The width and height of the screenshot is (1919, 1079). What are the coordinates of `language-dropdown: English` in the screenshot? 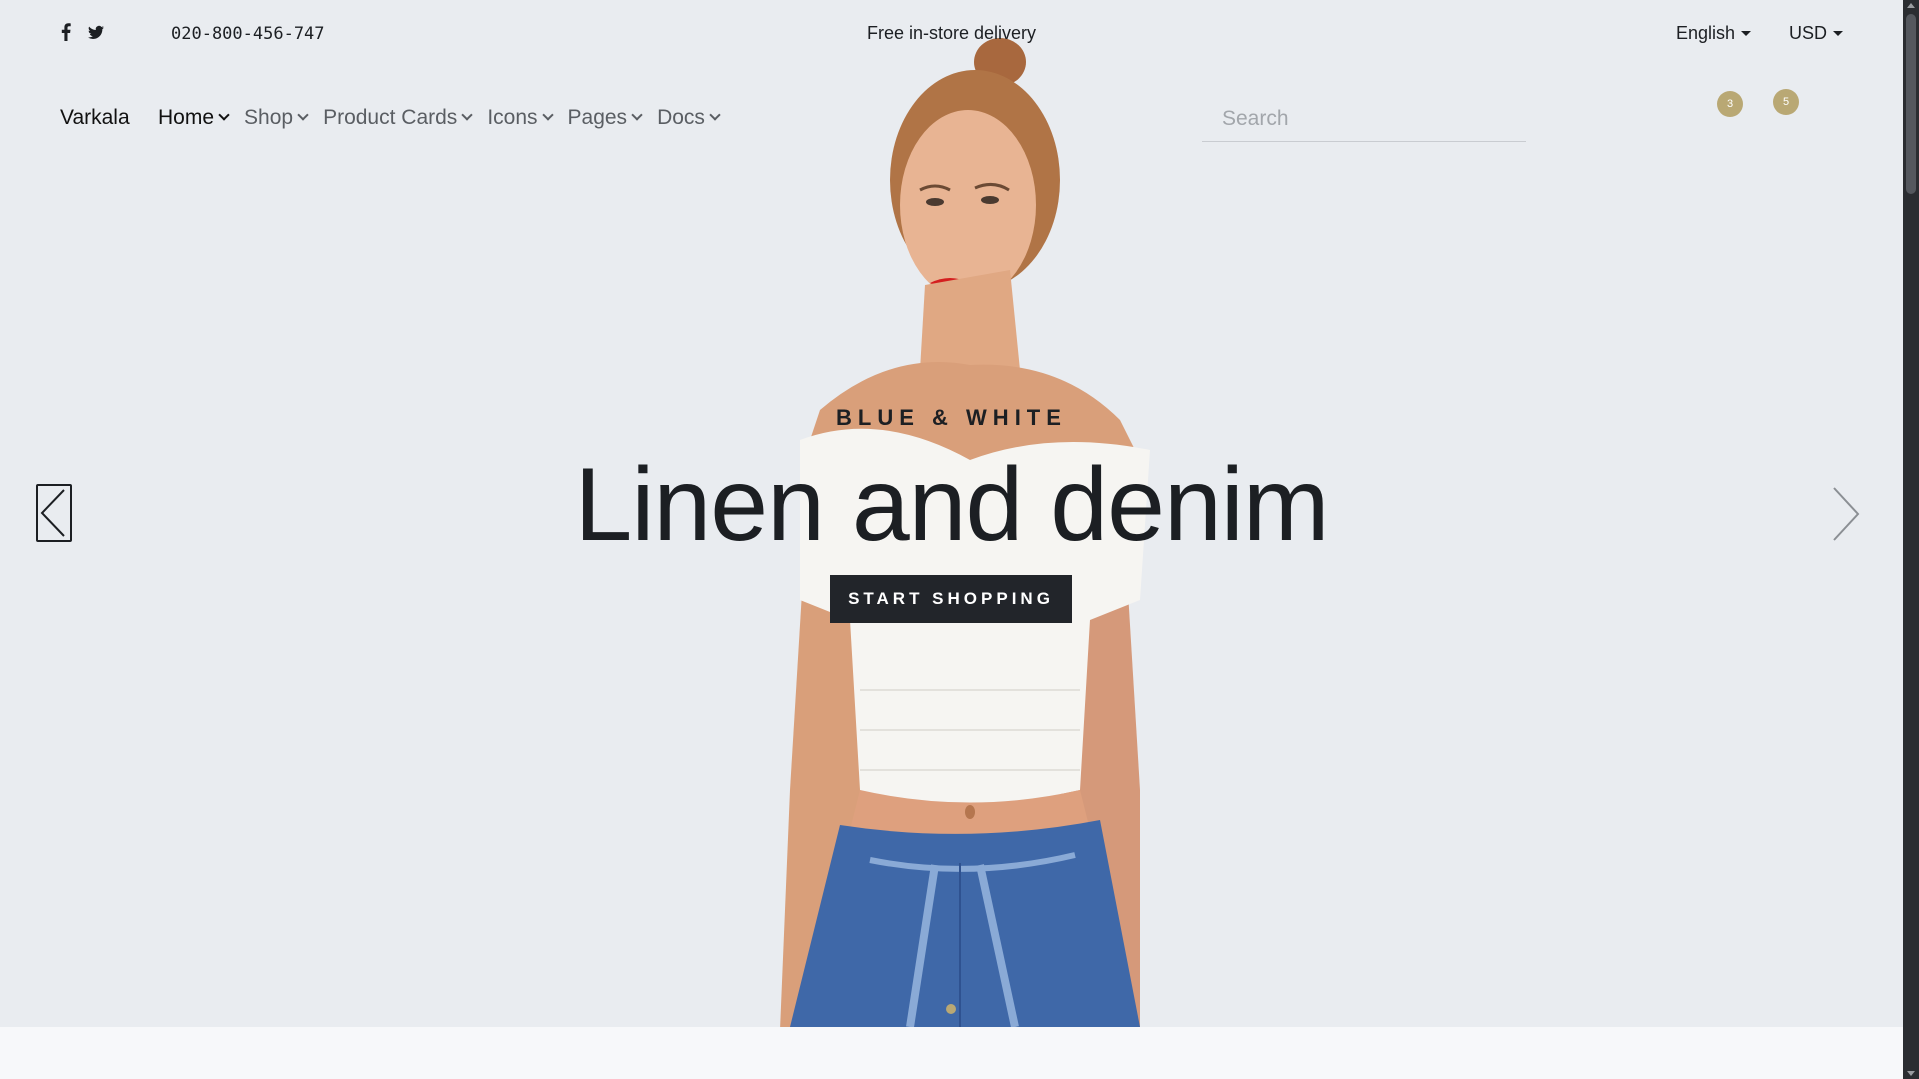 It's located at (1714, 33).